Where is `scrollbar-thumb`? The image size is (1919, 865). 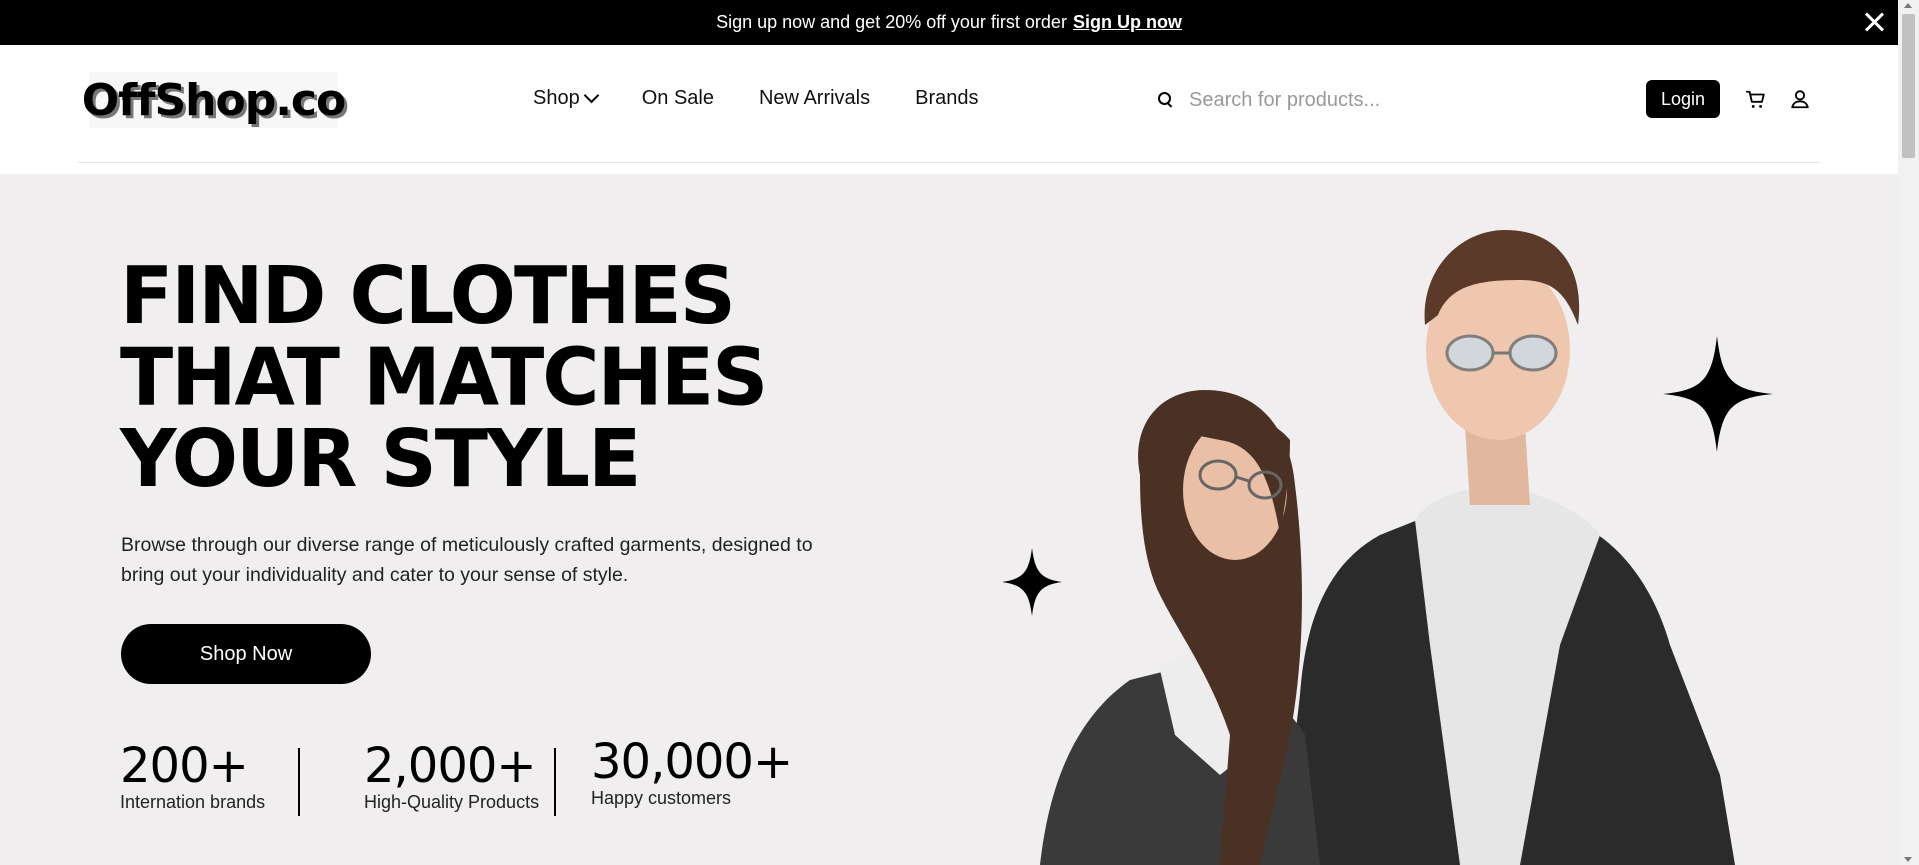 scrollbar-thumb is located at coordinates (1908, 86).